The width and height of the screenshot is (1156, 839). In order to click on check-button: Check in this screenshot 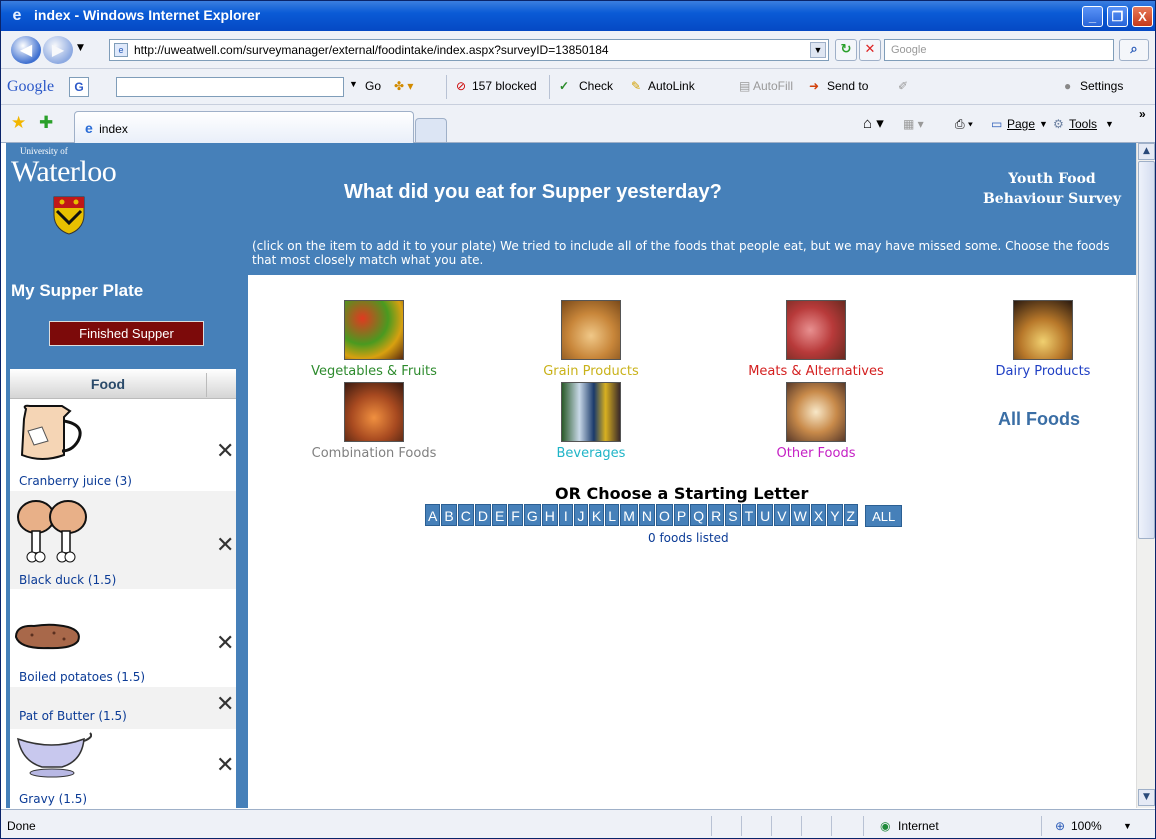, I will do `click(596, 86)`.